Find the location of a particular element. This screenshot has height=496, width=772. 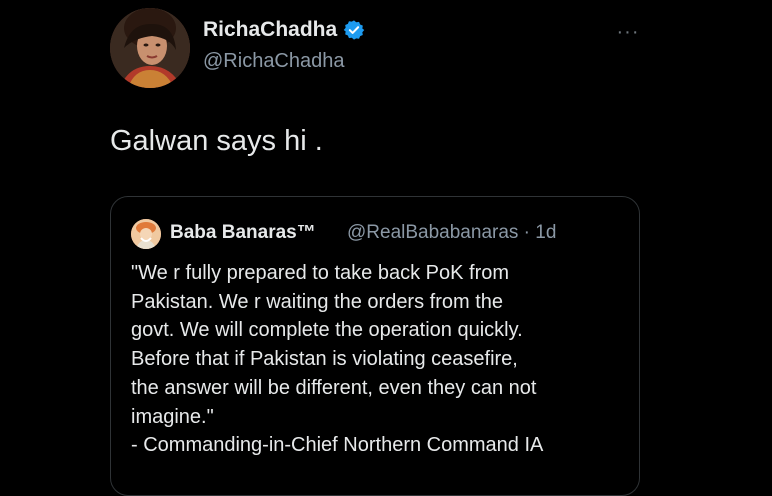

verified-badge-icon is located at coordinates (354, 30).